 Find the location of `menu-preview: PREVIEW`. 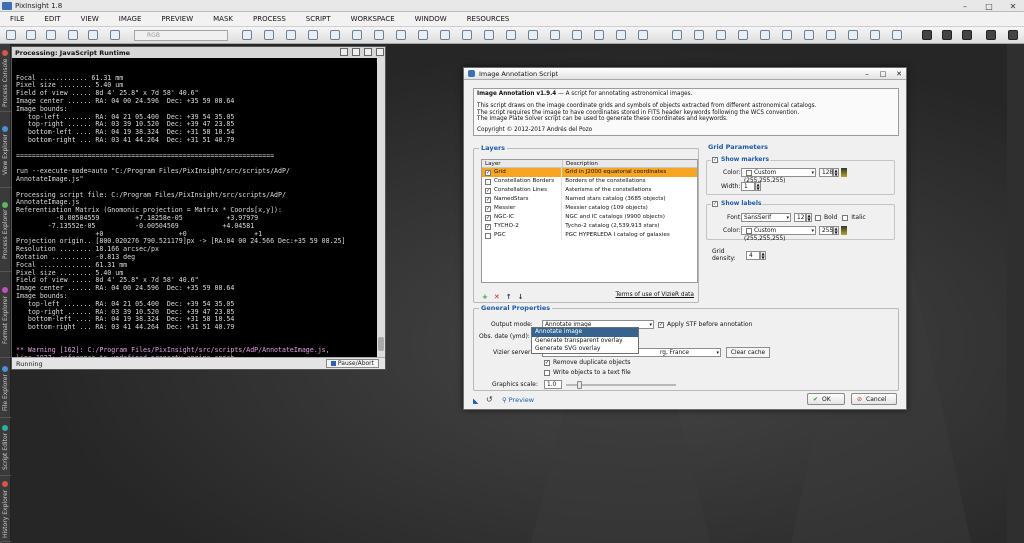

menu-preview: PREVIEW is located at coordinates (177, 19).